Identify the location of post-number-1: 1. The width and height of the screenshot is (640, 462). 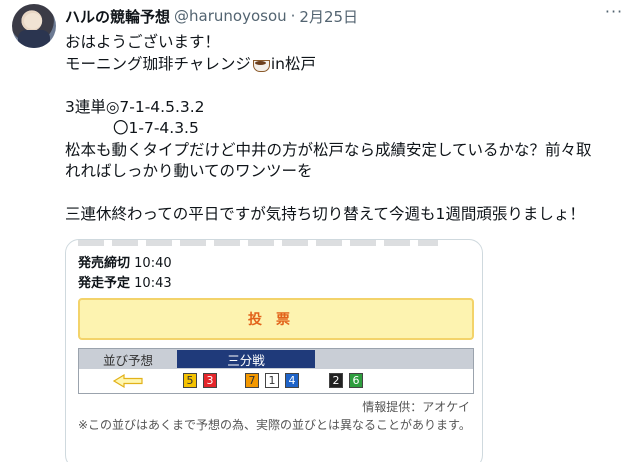
(272, 380).